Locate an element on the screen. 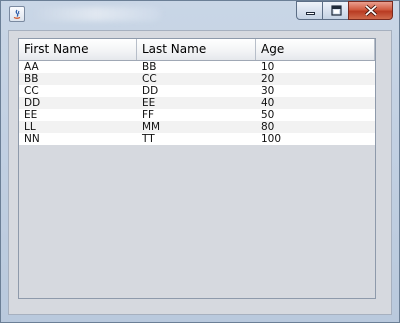 The image size is (400, 323). column-header-last-name: Last Name is located at coordinates (196, 49).